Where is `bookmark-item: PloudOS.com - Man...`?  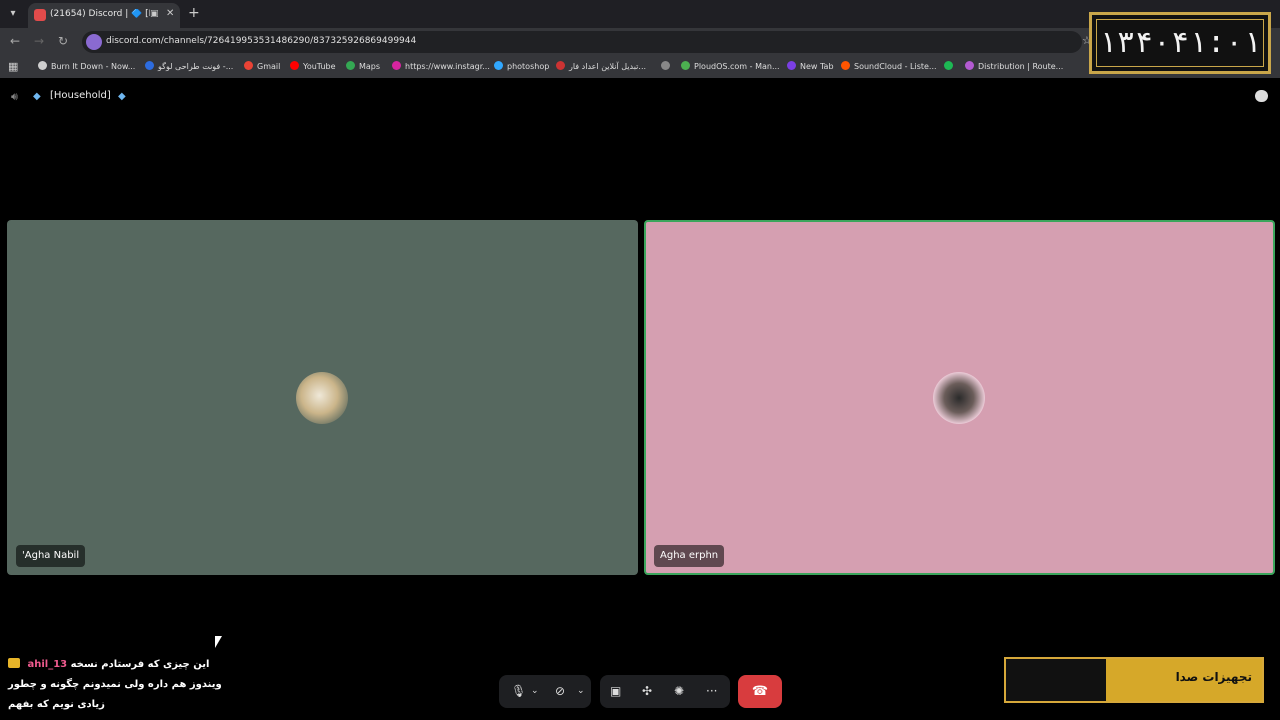 bookmark-item: PloudOS.com - Man... is located at coordinates (730, 66).